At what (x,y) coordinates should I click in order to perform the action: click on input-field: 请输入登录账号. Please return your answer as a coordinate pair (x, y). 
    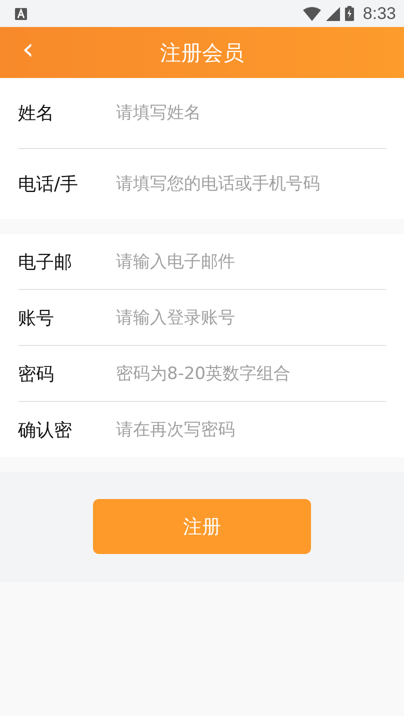
    Looking at the image, I should click on (251, 318).